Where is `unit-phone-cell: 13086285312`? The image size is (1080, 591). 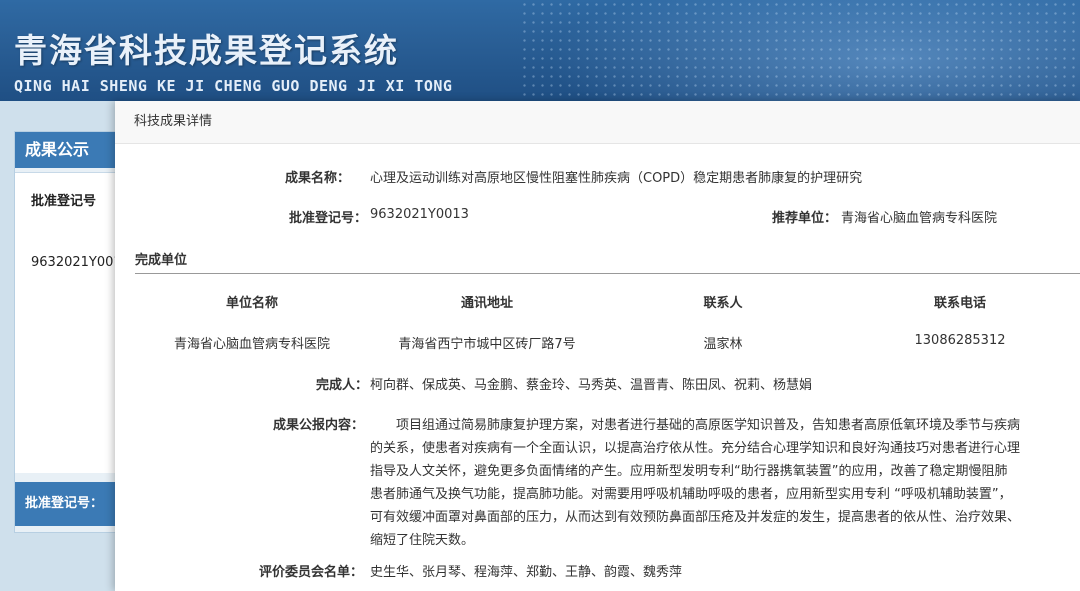
unit-phone-cell: 13086285312 is located at coordinates (960, 340).